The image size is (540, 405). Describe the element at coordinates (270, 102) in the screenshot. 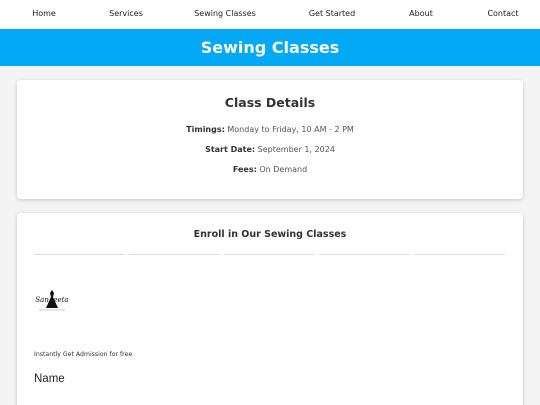

I see `class-details-title: Class Details` at that location.